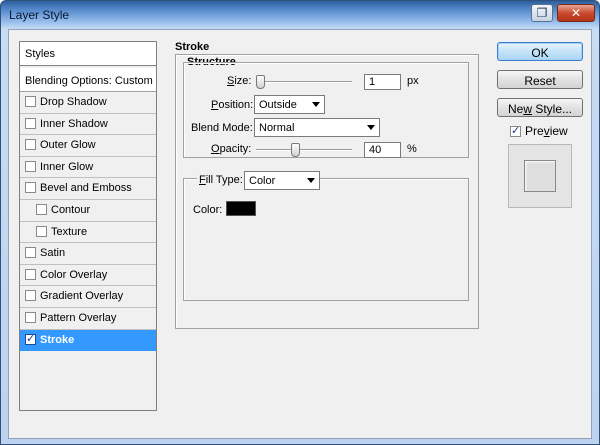 This screenshot has width=600, height=445. I want to click on style-item-label: Color Overlay, so click(74, 274).